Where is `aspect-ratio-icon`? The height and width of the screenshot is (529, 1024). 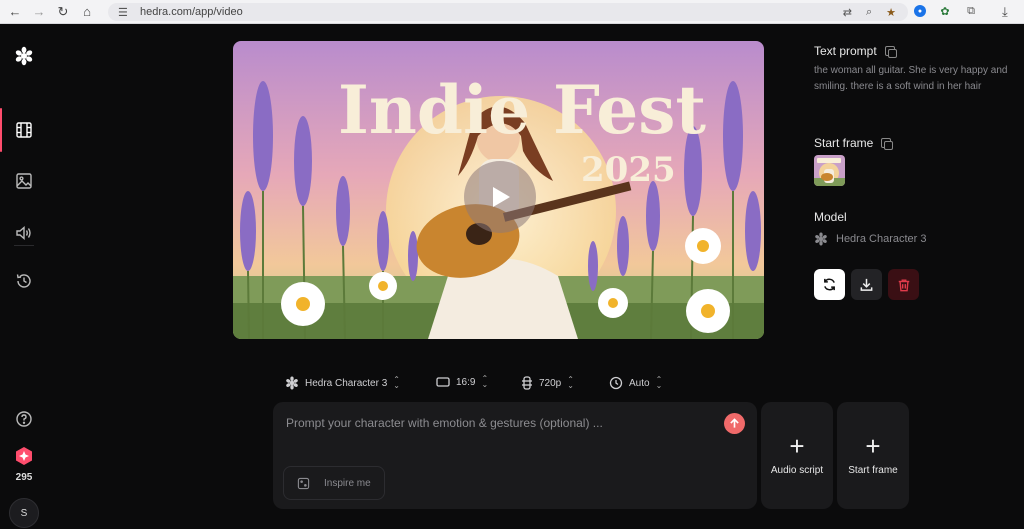 aspect-ratio-icon is located at coordinates (443, 382).